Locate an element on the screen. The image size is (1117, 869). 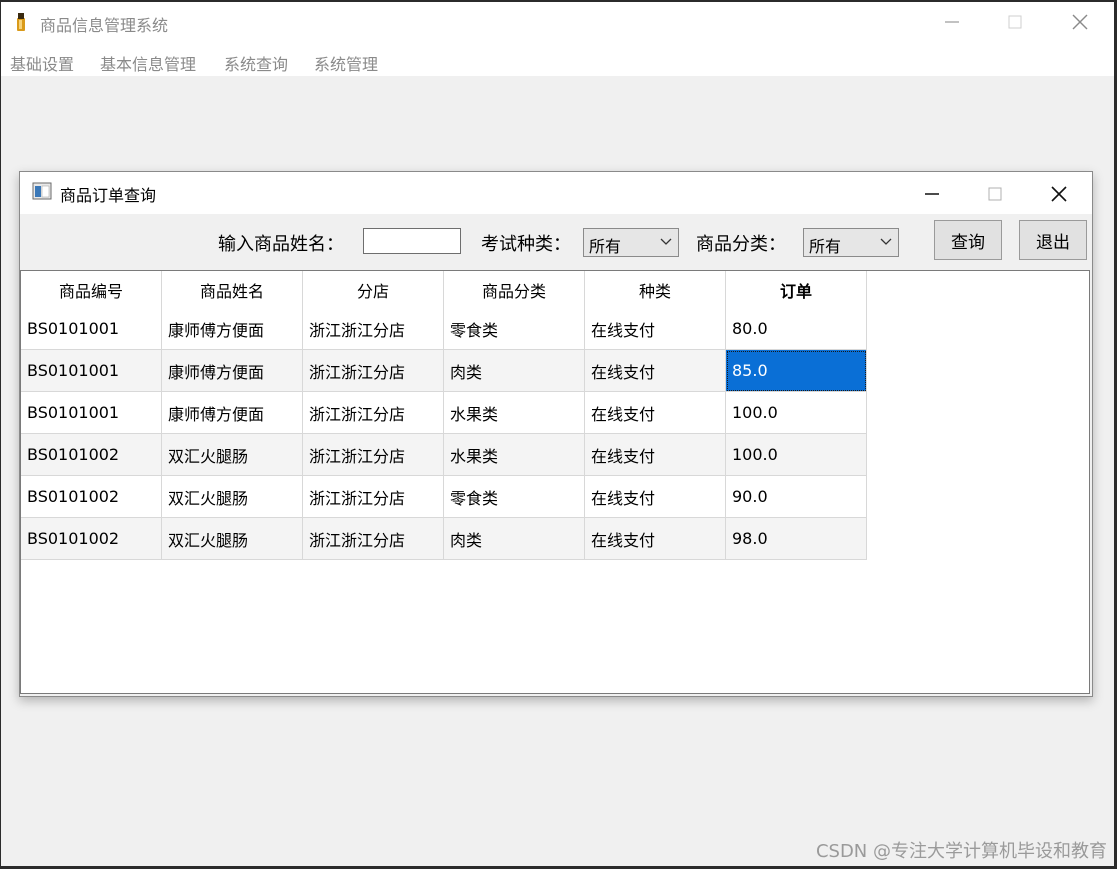
selected-table-cell: 85.0 is located at coordinates (796, 370).